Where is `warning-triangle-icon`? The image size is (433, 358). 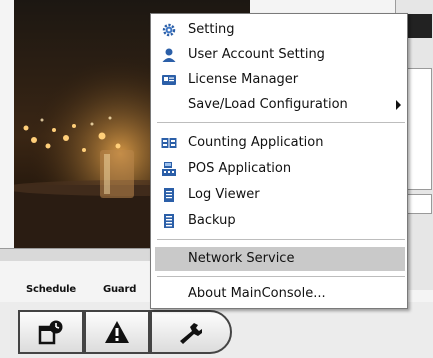
warning-triangle-icon is located at coordinates (117, 332).